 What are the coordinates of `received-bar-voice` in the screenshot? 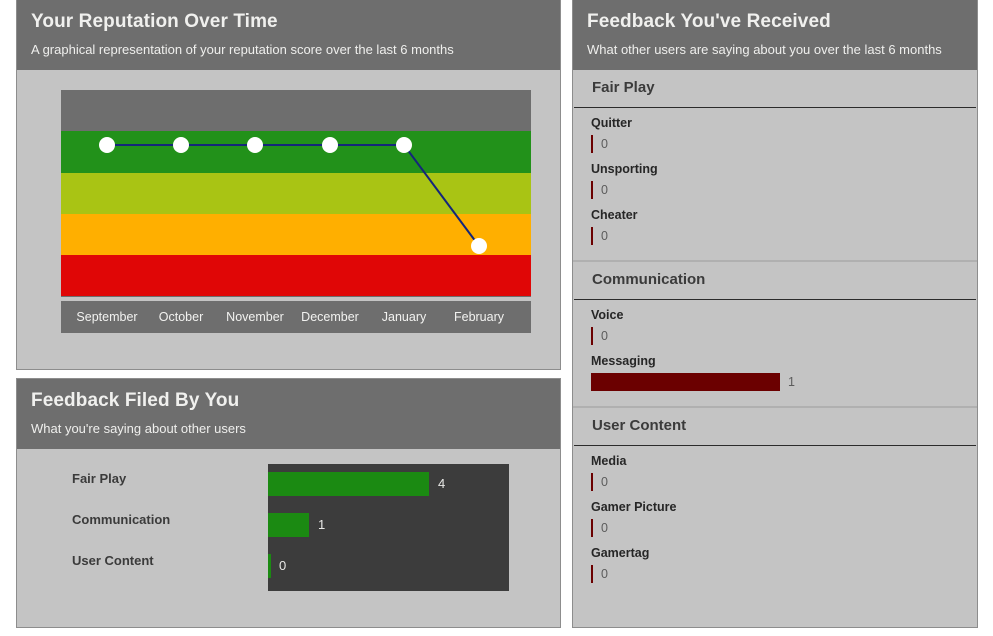 It's located at (592, 336).